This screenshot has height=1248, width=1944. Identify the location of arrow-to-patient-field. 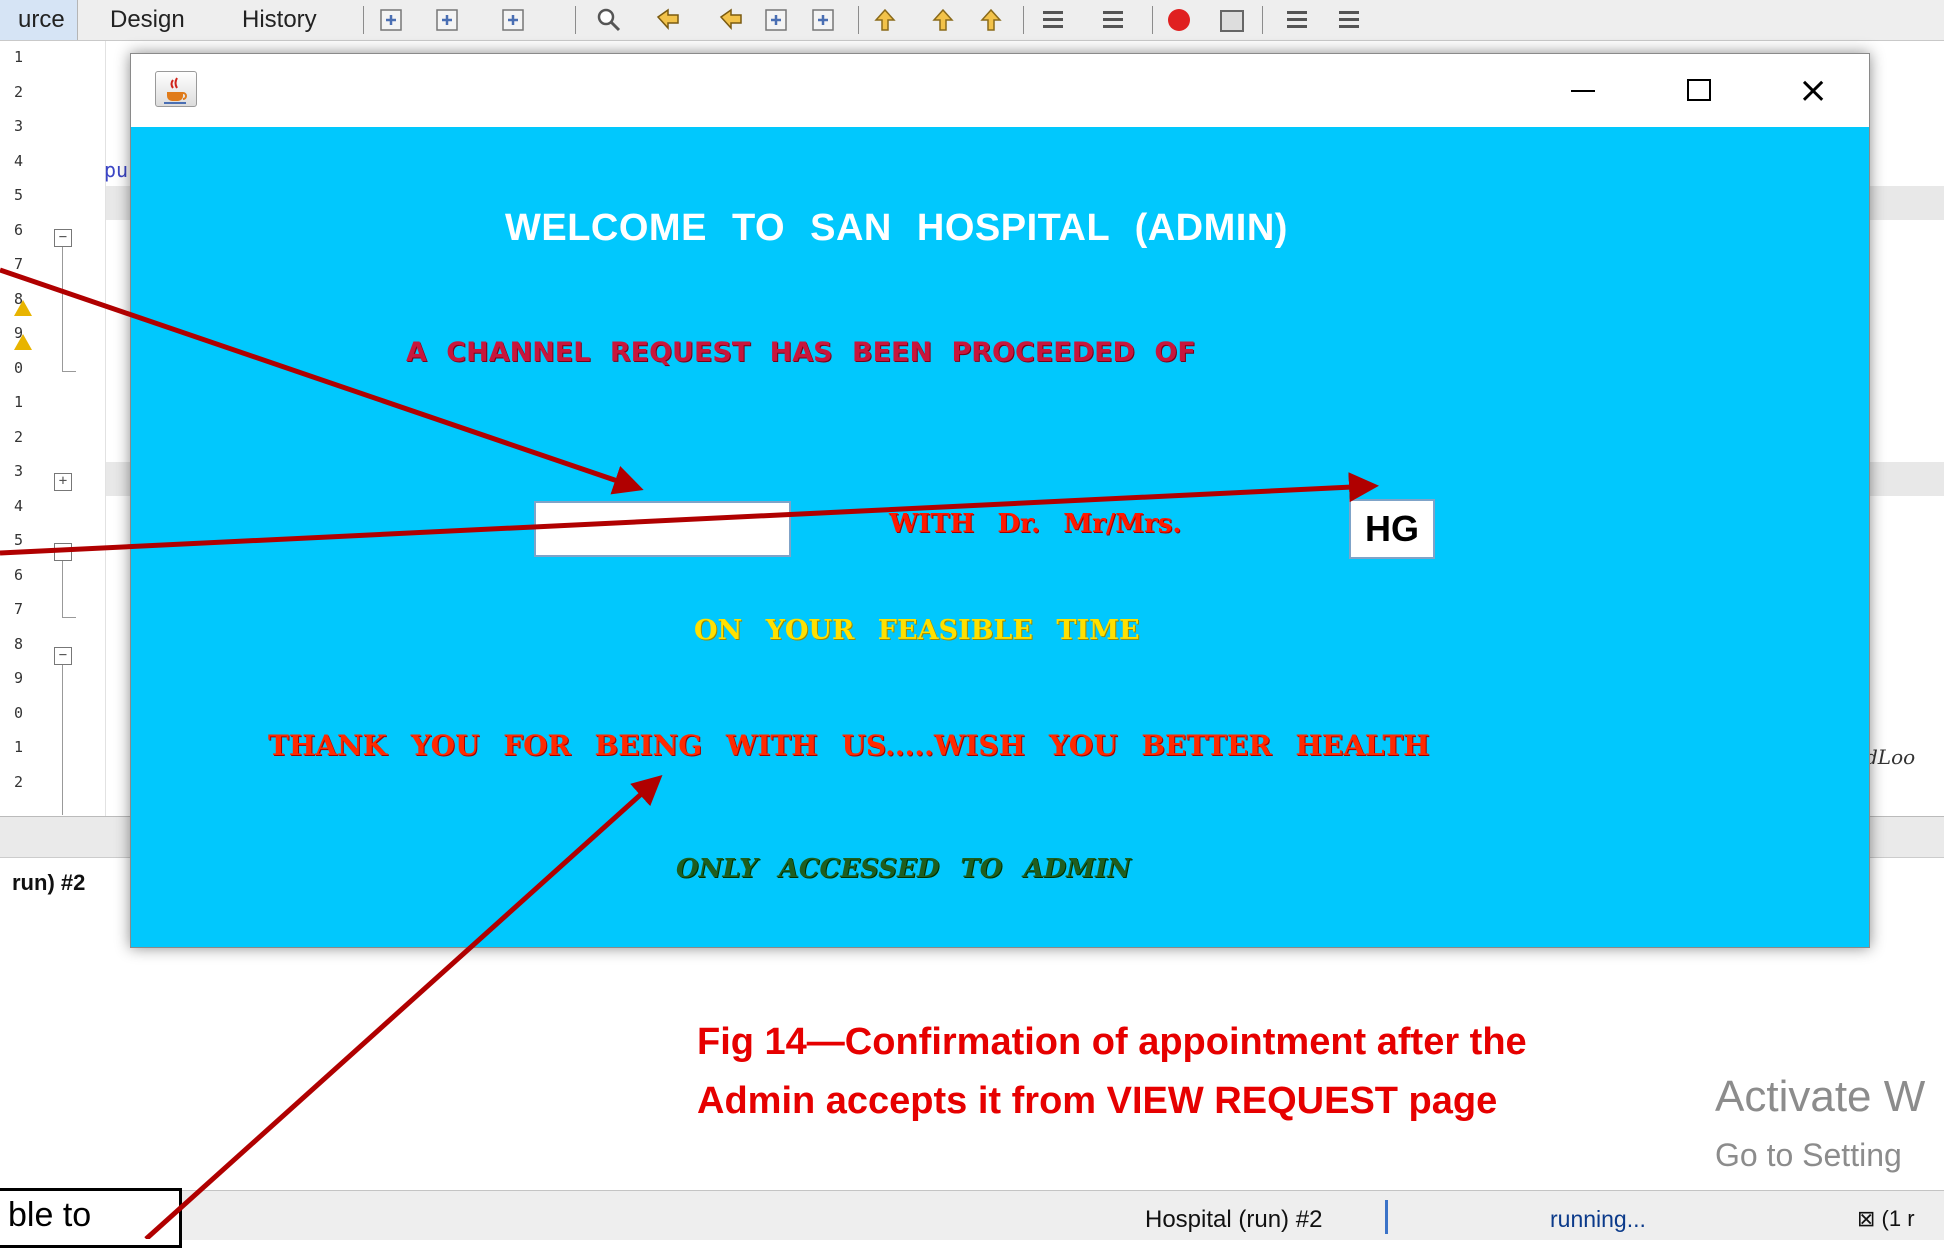
(322, 381).